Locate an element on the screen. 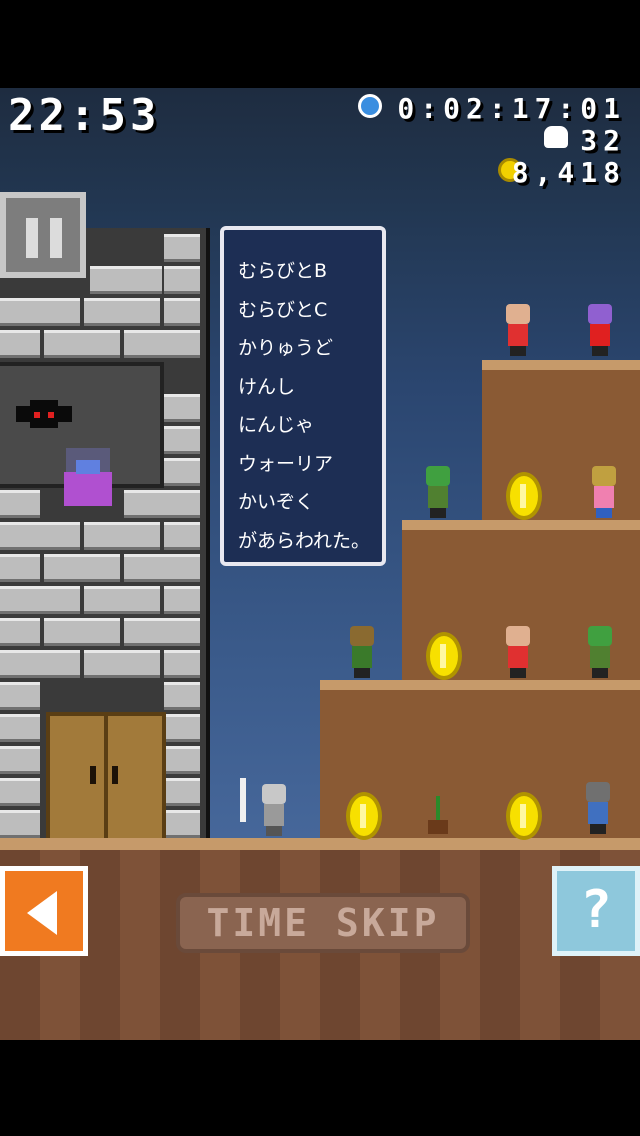 Image resolution: width=640 pixels, height=1136 pixels. message-line: ウォーリア is located at coordinates (286, 463).